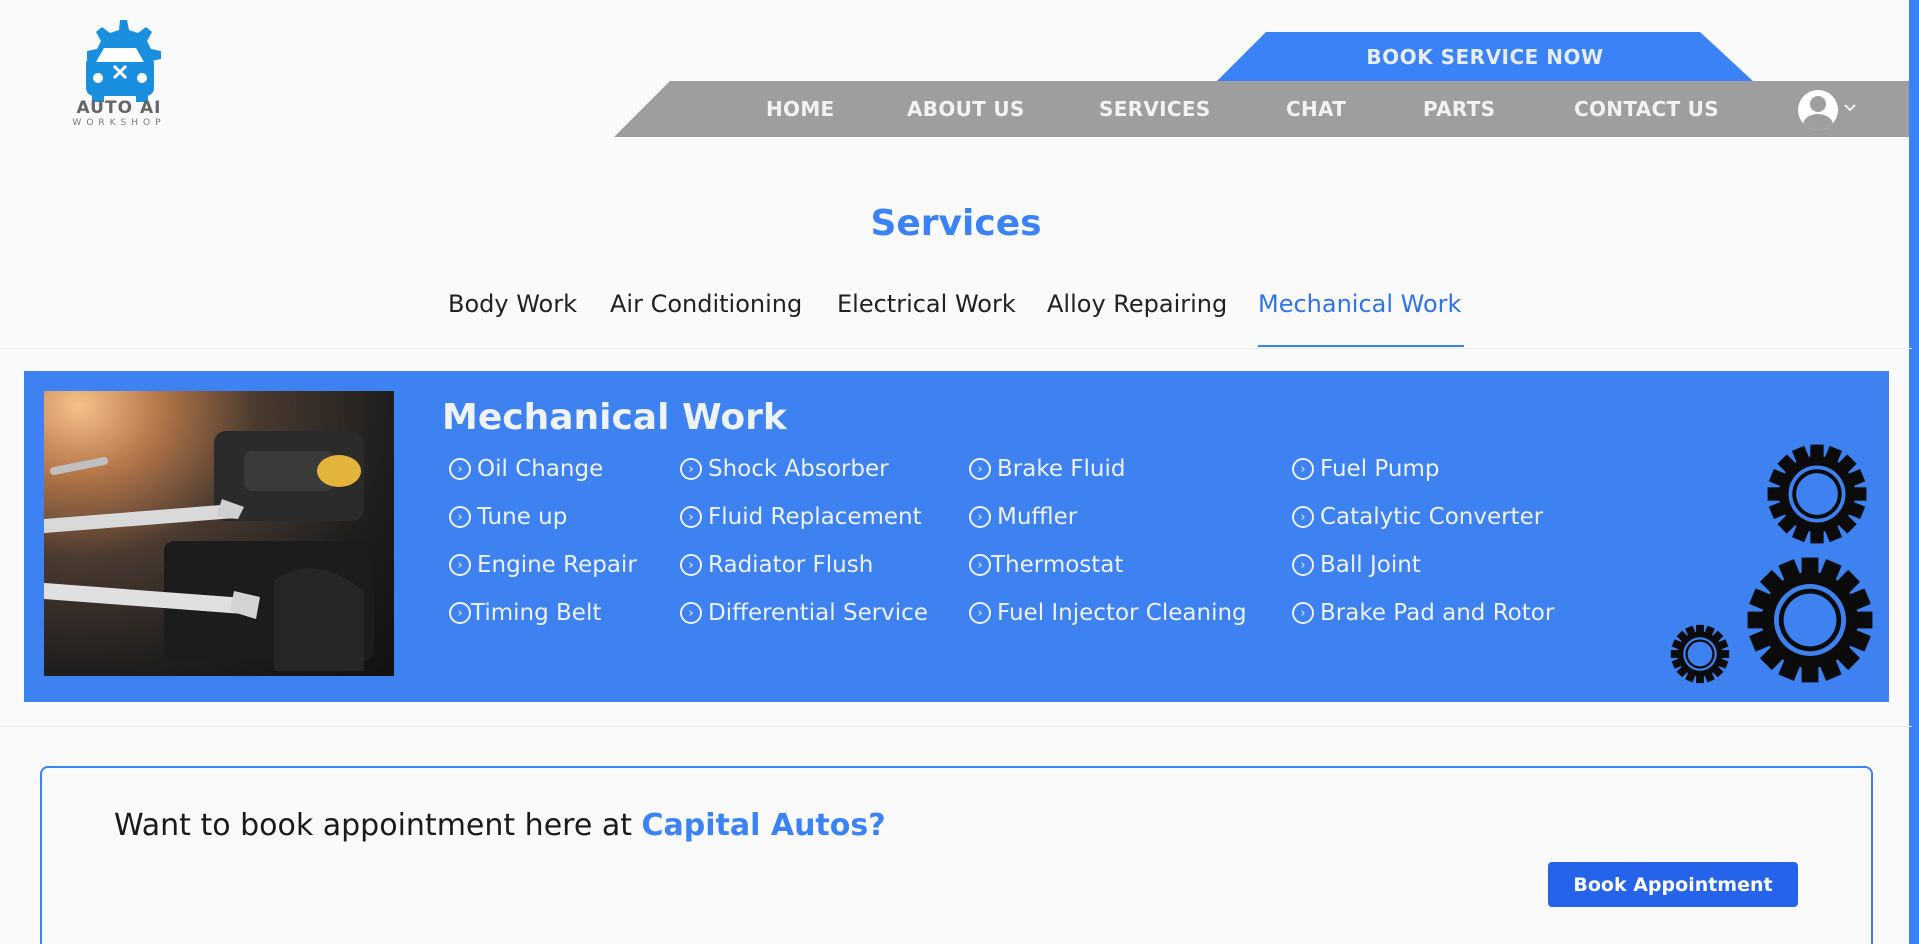 This screenshot has width=1919, height=944. I want to click on section-divider, so click(956, 726).